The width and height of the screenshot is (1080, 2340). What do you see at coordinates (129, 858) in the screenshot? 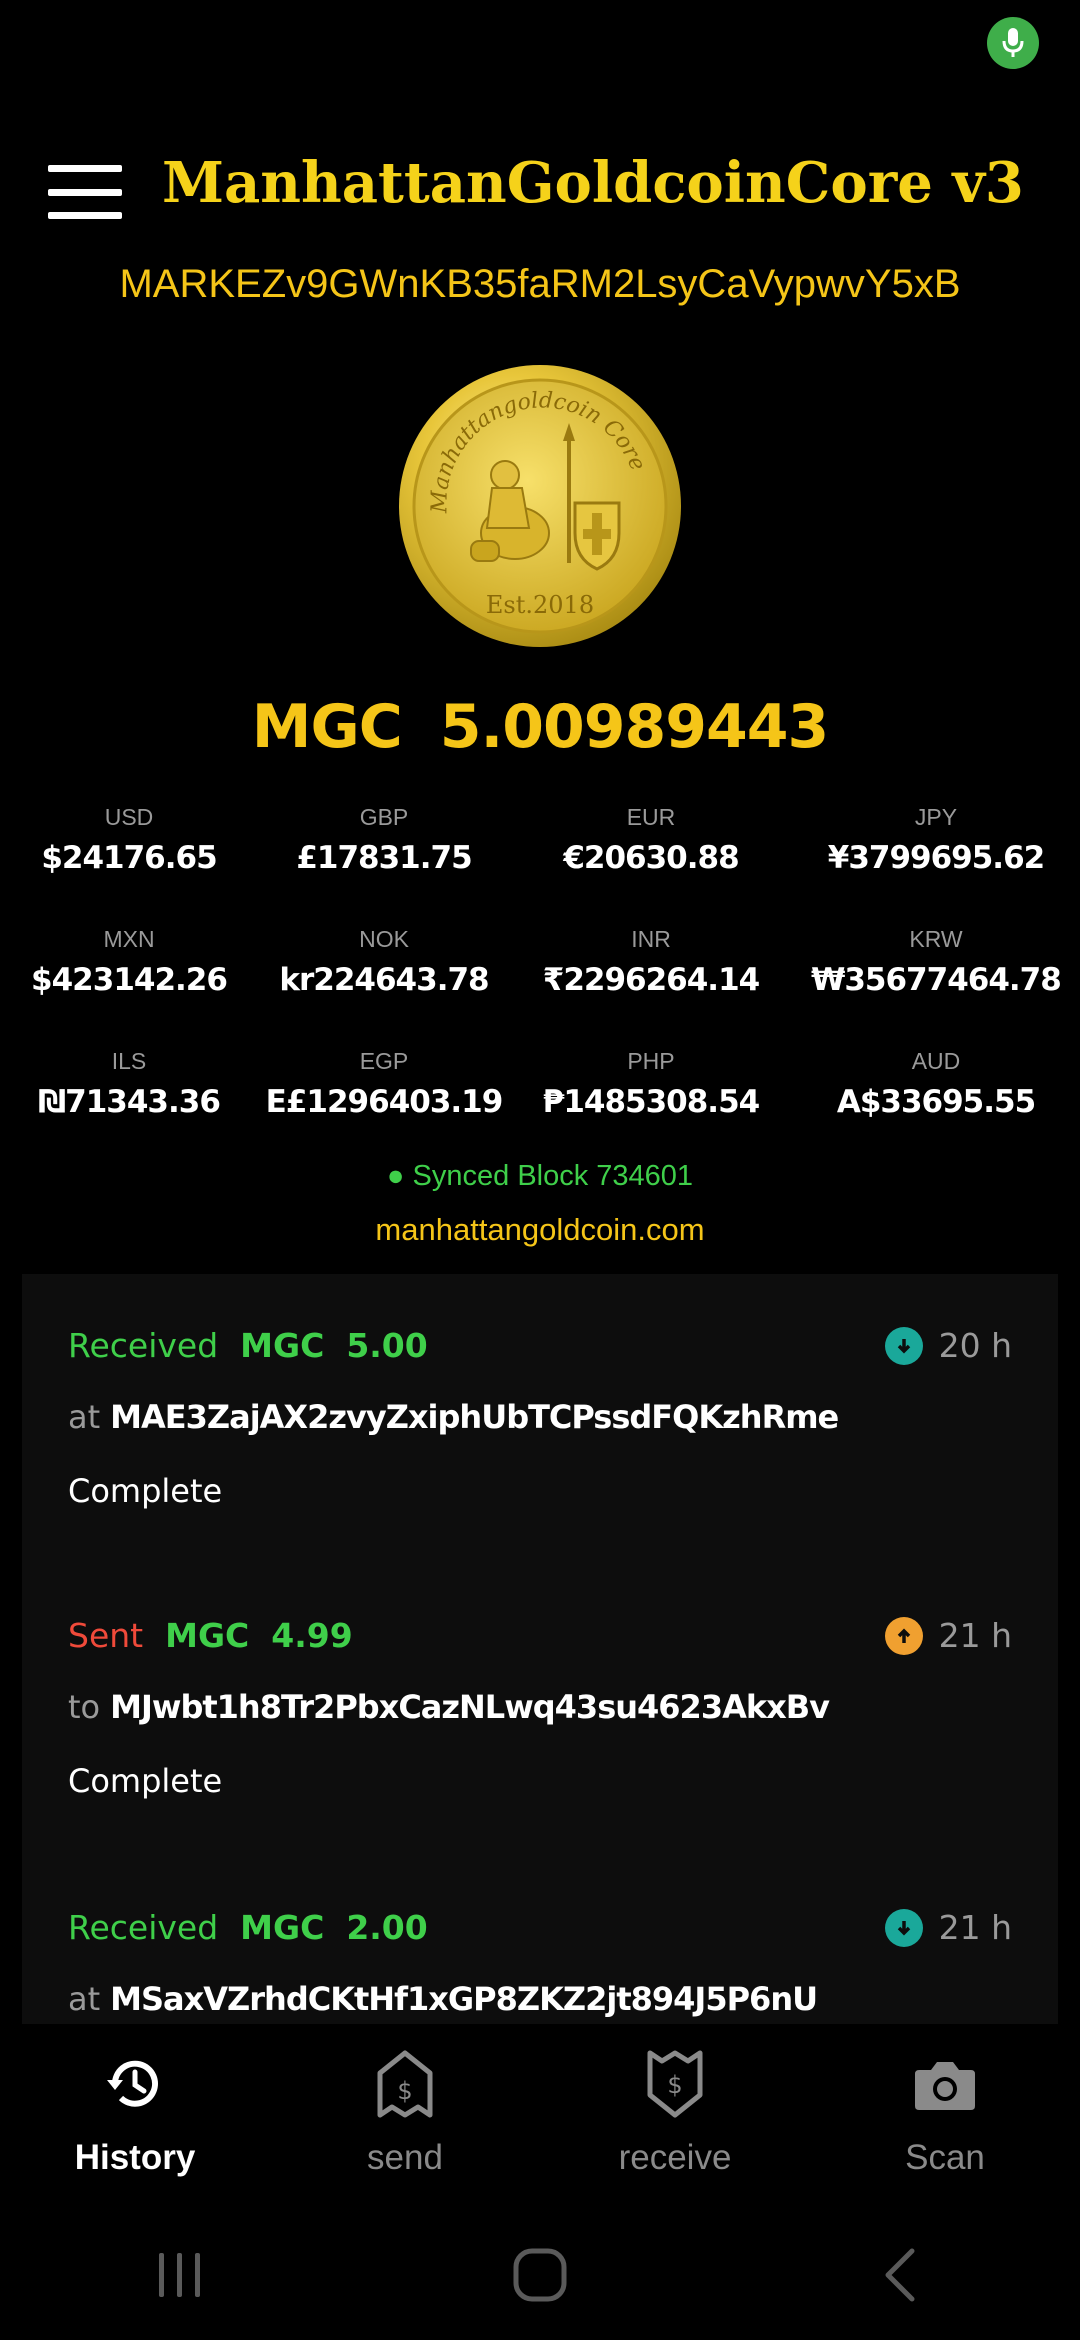
I see `fiat-value: $24176.65` at bounding box center [129, 858].